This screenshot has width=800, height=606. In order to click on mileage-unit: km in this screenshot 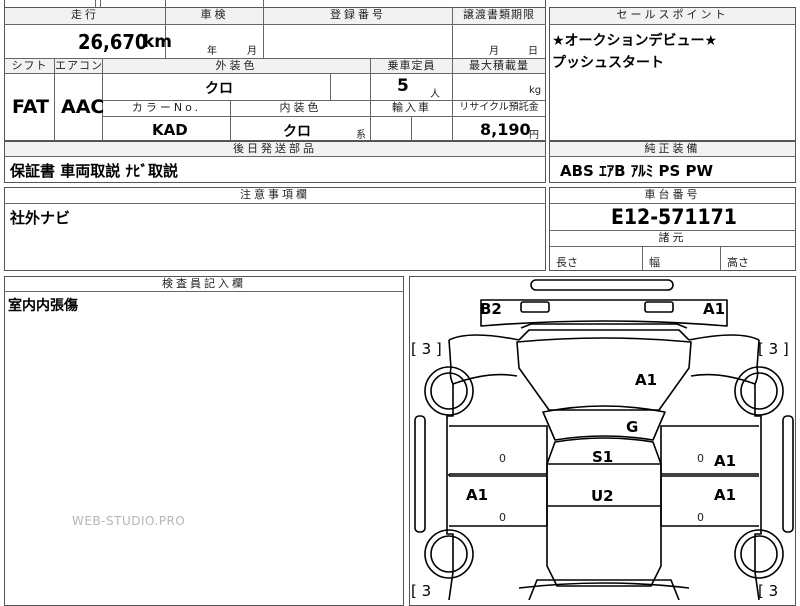, I will do `click(158, 42)`.